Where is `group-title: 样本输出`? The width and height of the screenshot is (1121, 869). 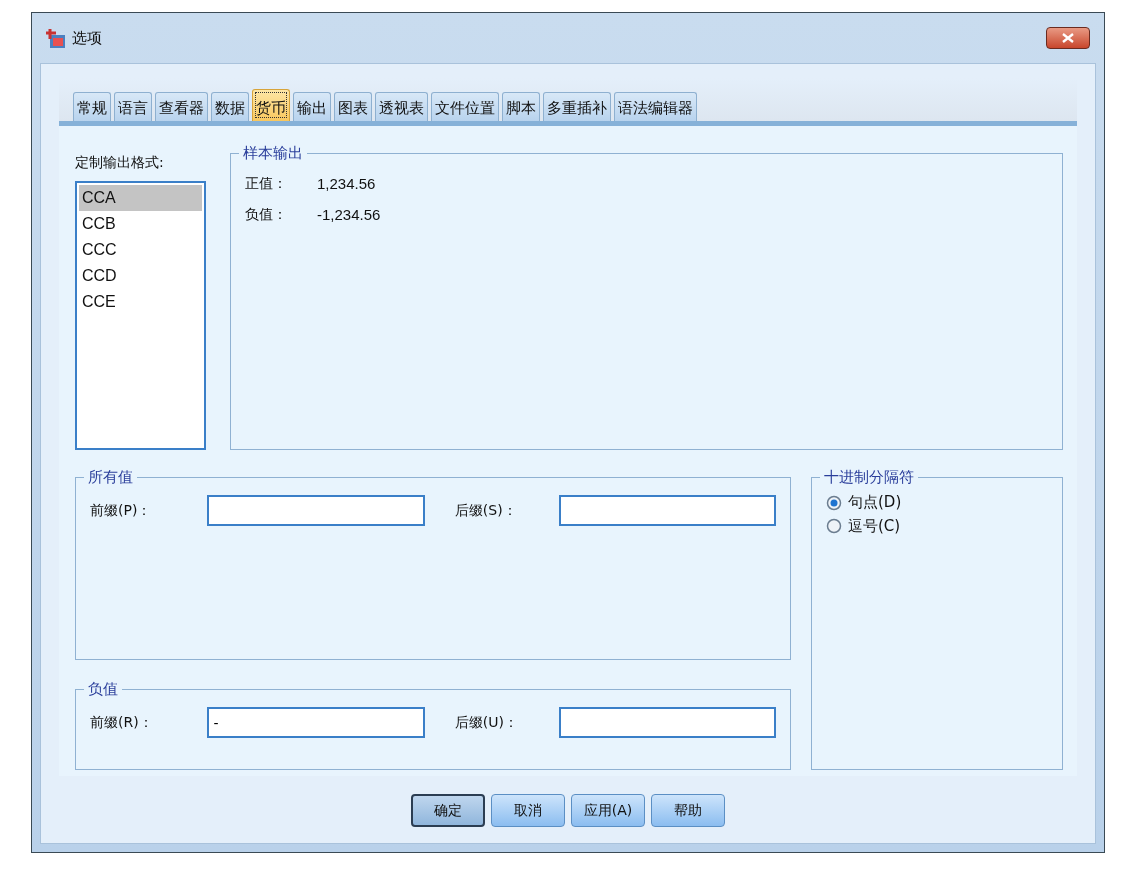
group-title: 样本输出 is located at coordinates (273, 153).